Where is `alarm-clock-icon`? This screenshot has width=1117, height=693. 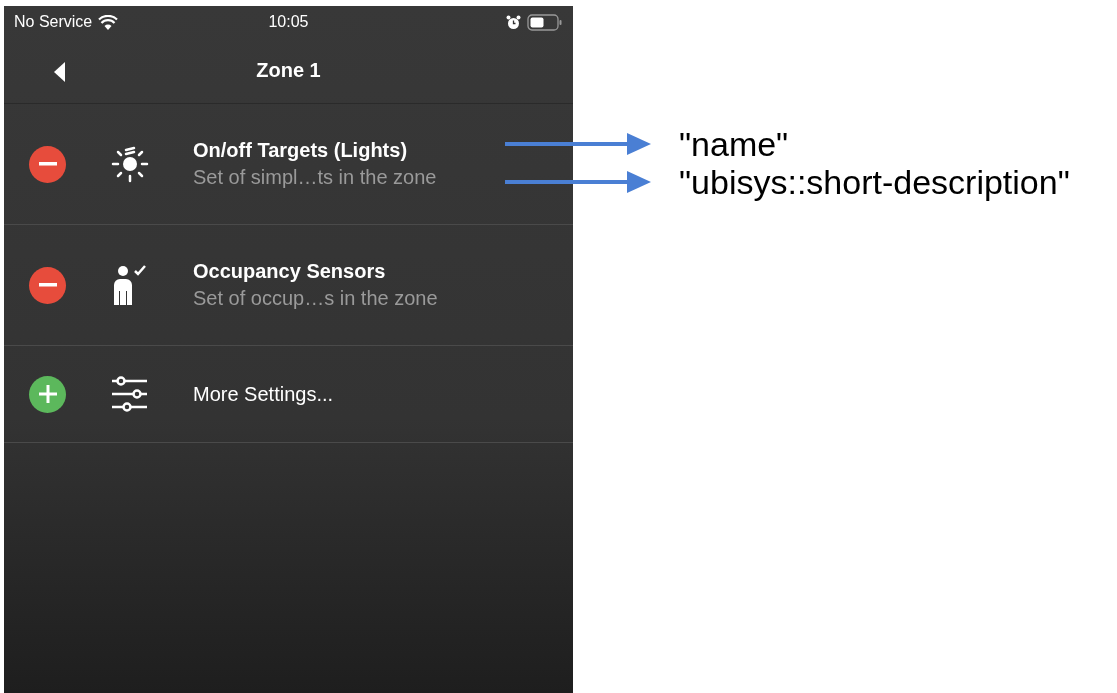 alarm-clock-icon is located at coordinates (513, 22).